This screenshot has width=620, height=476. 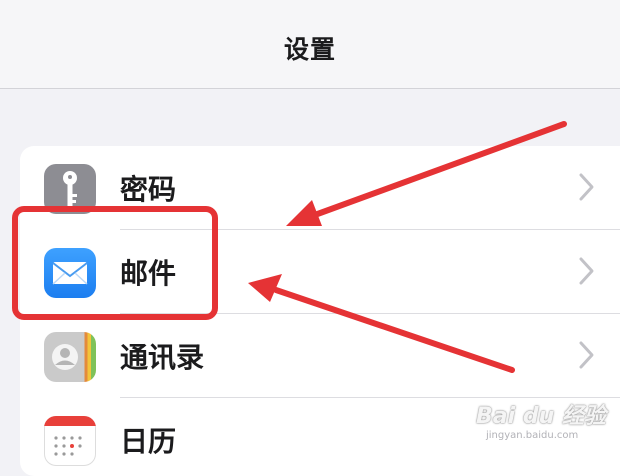 I want to click on watermark: Bai du 经验 jingyan.baidu.com, so click(x=546, y=424).